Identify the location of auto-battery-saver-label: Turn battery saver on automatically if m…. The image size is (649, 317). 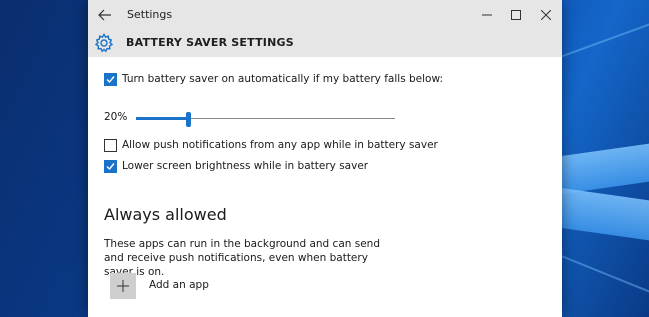
(283, 79).